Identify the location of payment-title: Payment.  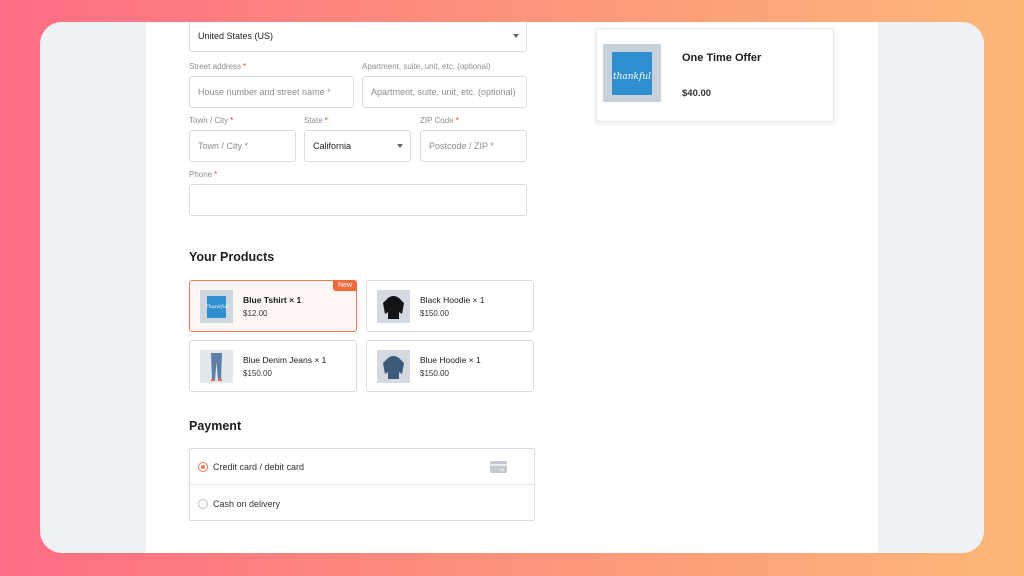
(215, 426).